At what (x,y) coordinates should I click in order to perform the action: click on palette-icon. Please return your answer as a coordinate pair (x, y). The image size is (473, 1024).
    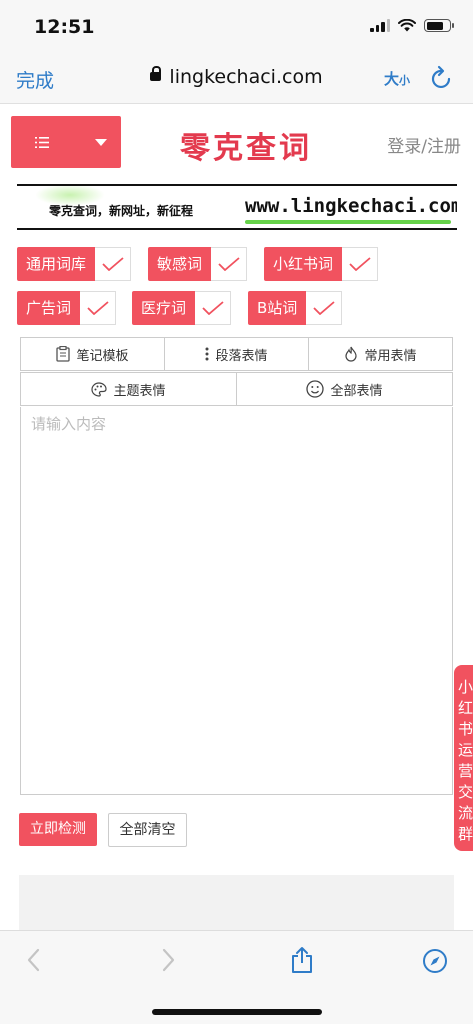
    Looking at the image, I should click on (99, 389).